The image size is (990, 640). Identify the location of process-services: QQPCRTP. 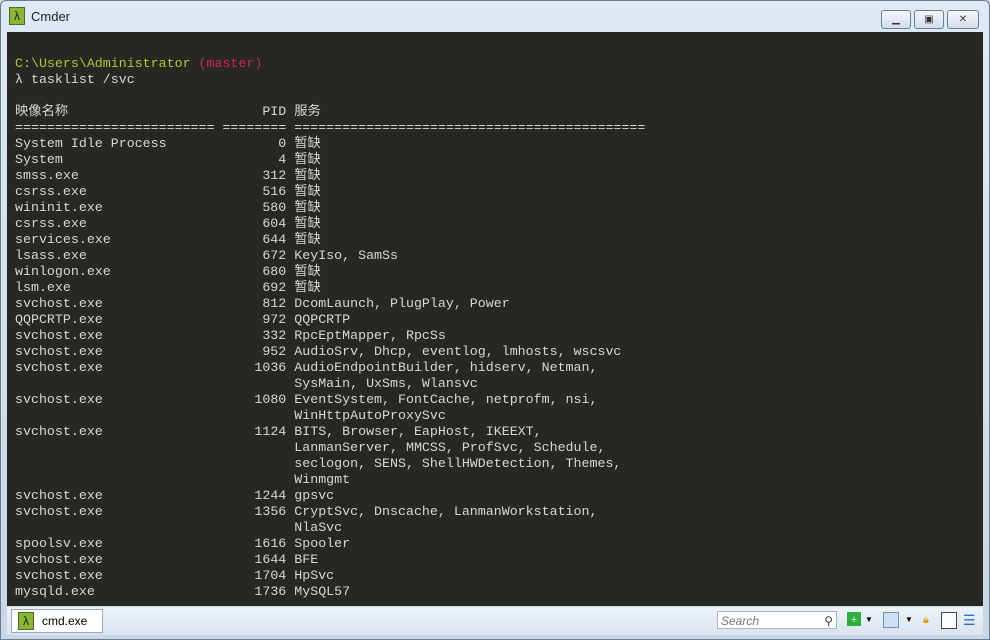
(322, 319).